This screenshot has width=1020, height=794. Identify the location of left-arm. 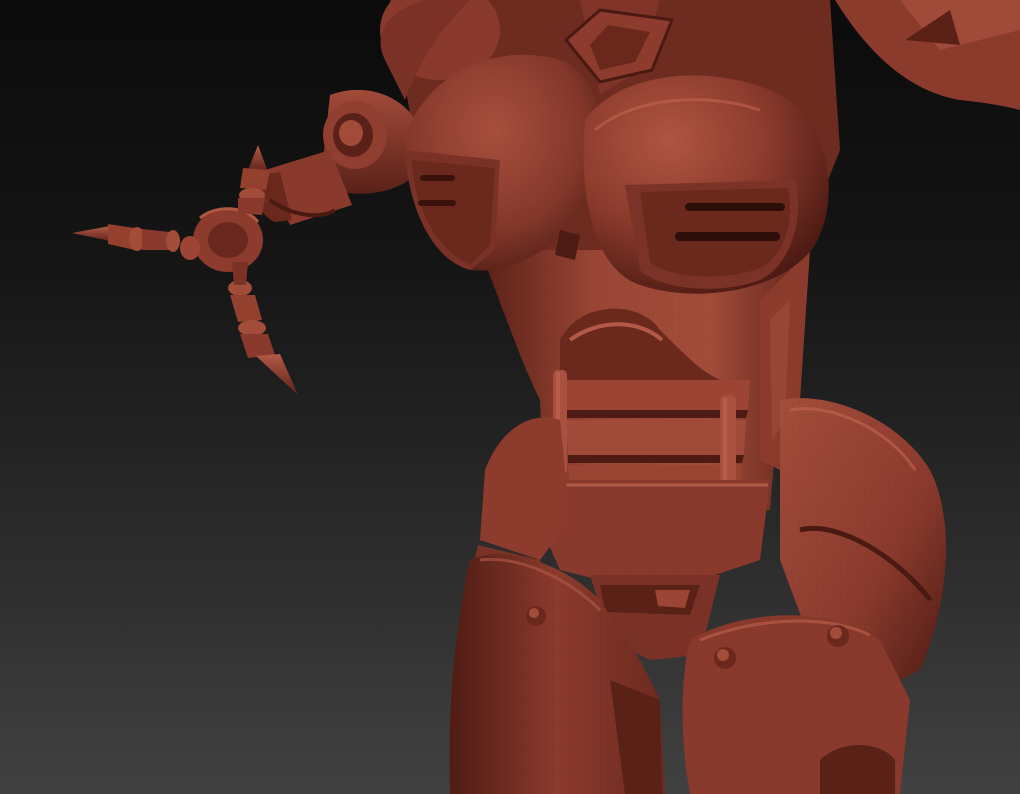
(300, 180).